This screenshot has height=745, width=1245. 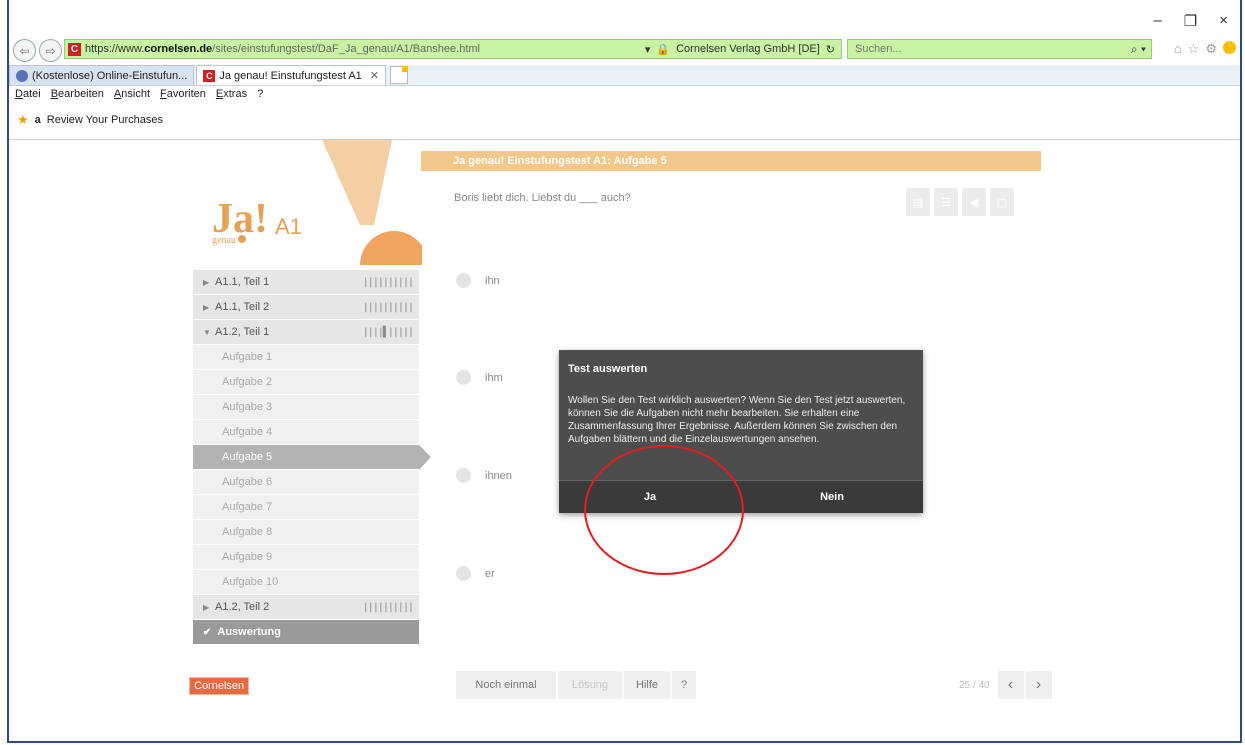 What do you see at coordinates (306, 607) in the screenshot?
I see `section-a1-2-teil-2: ▶ A1.2, Teil 2 ||||||||||` at bounding box center [306, 607].